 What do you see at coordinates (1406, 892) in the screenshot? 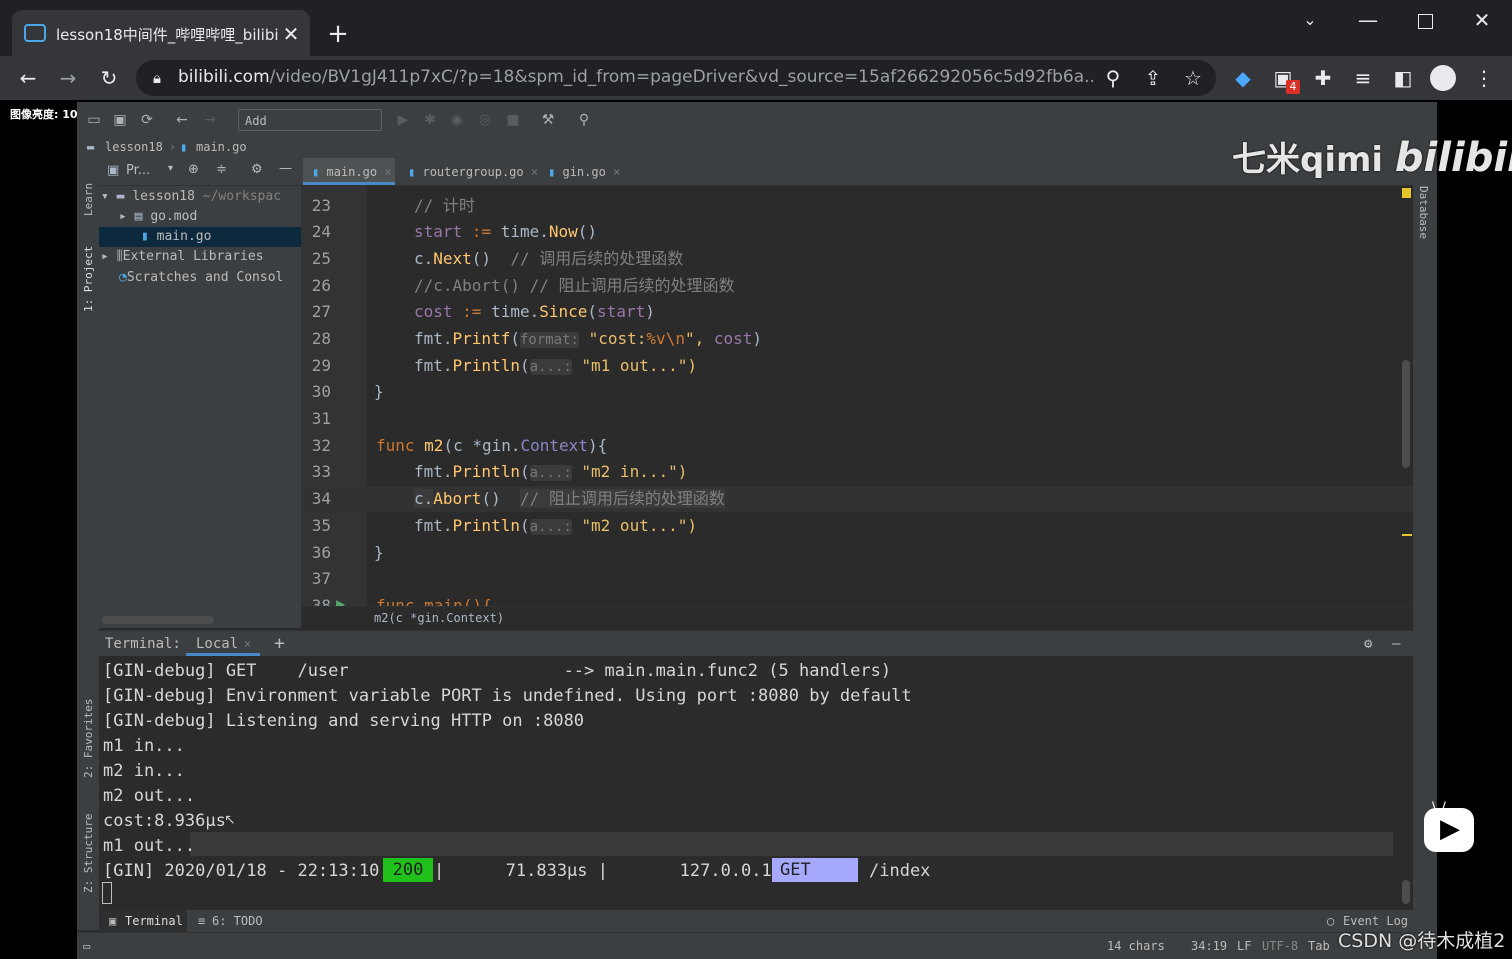
I see `terminal-scrollbar` at bounding box center [1406, 892].